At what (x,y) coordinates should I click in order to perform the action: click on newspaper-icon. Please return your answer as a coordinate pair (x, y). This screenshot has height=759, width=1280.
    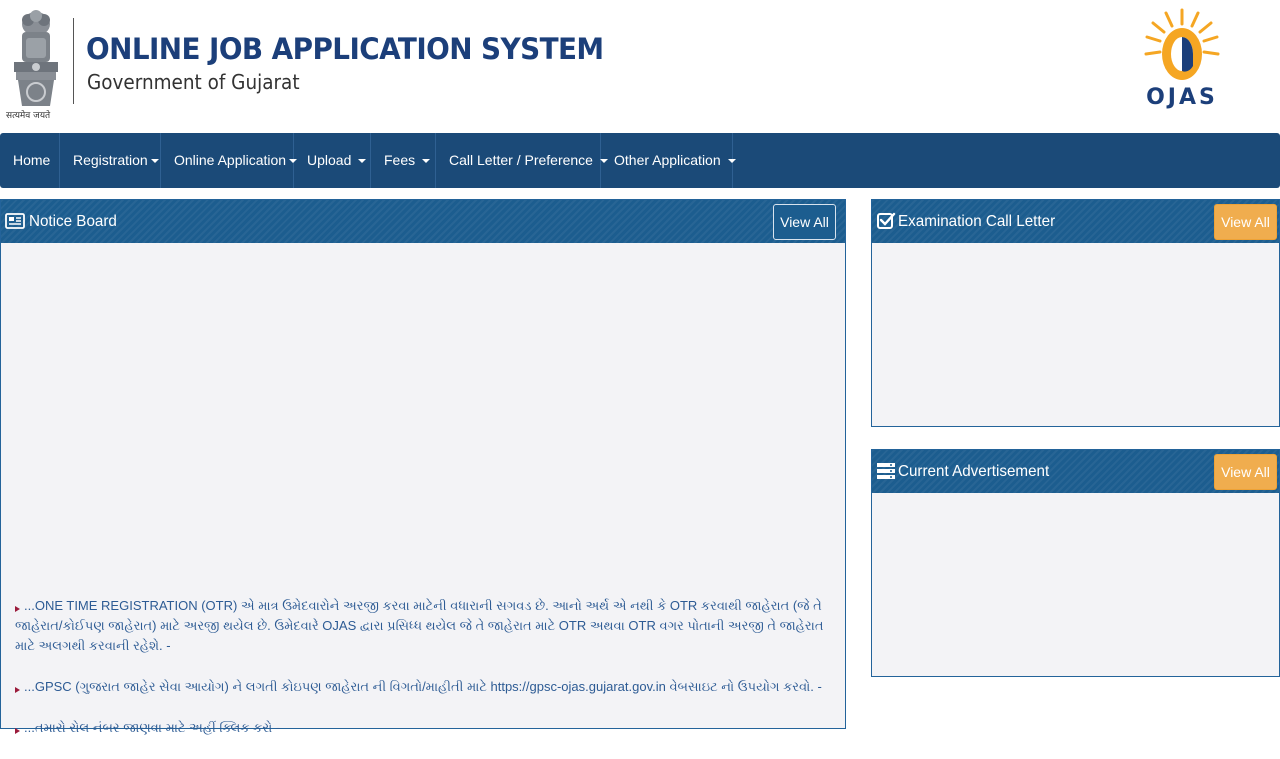
    Looking at the image, I should click on (15, 221).